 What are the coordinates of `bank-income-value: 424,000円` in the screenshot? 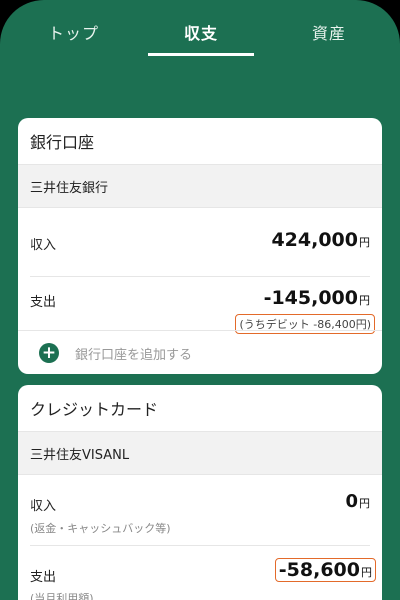 It's located at (320, 240).